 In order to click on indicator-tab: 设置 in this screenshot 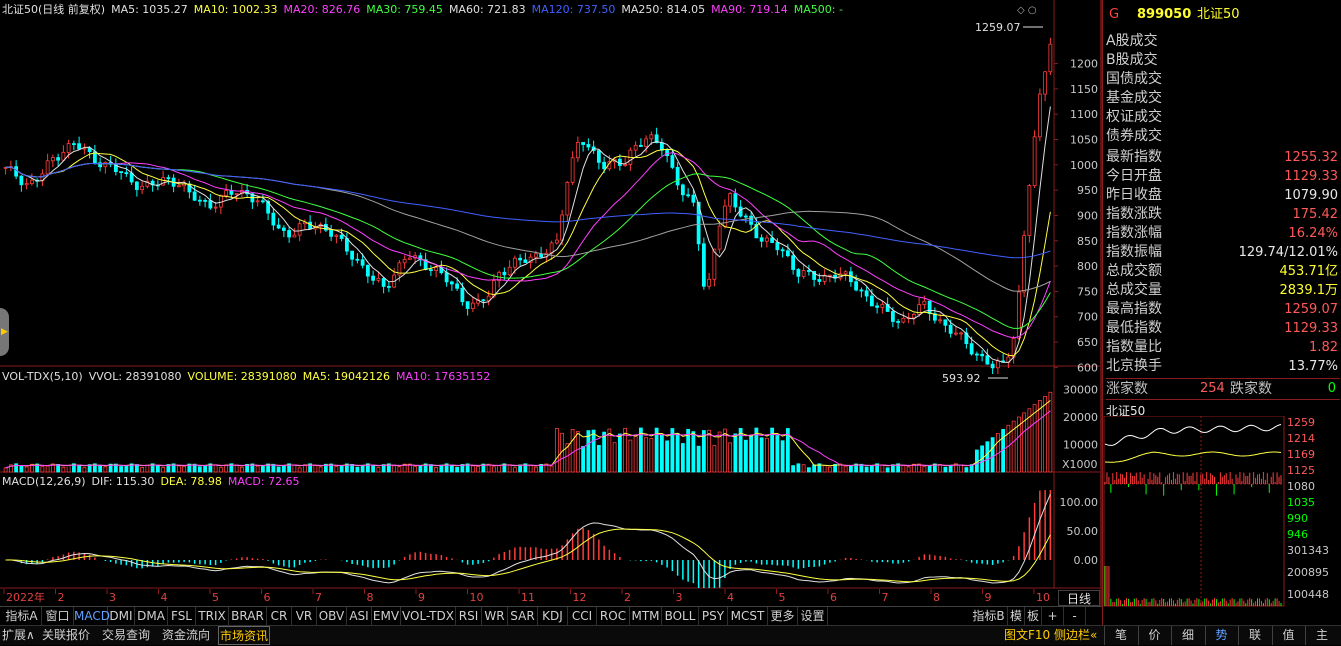, I will do `click(813, 616)`.